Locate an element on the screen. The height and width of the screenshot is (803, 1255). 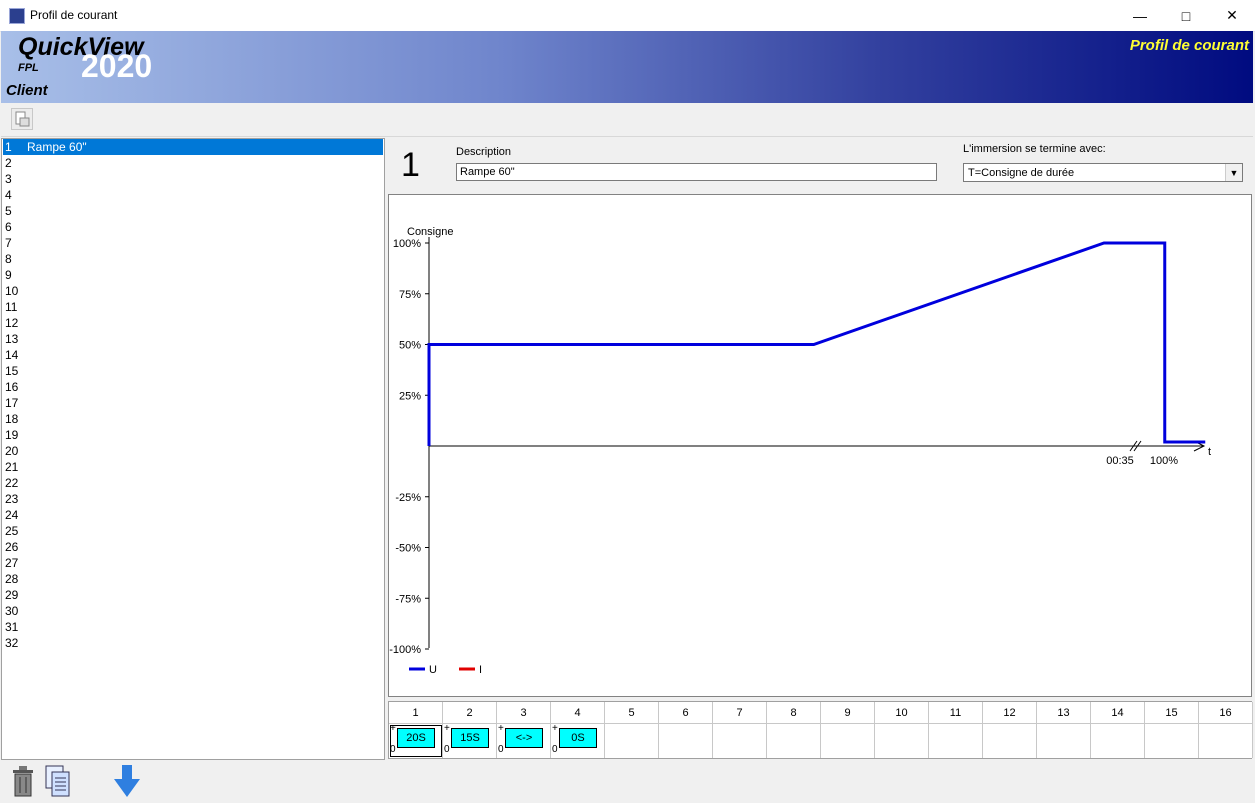
list-item: 20 is located at coordinates (193, 451).